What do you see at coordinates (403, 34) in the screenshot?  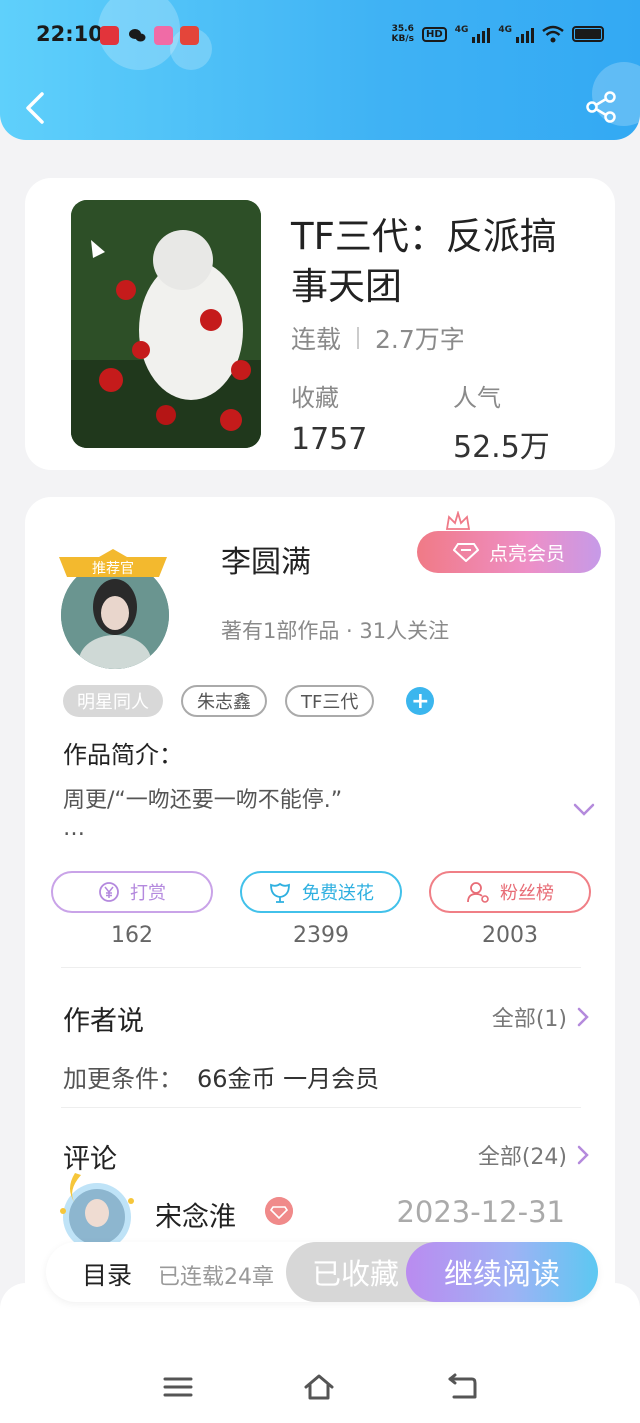 I see `net-speed: 35.6 KB/s` at bounding box center [403, 34].